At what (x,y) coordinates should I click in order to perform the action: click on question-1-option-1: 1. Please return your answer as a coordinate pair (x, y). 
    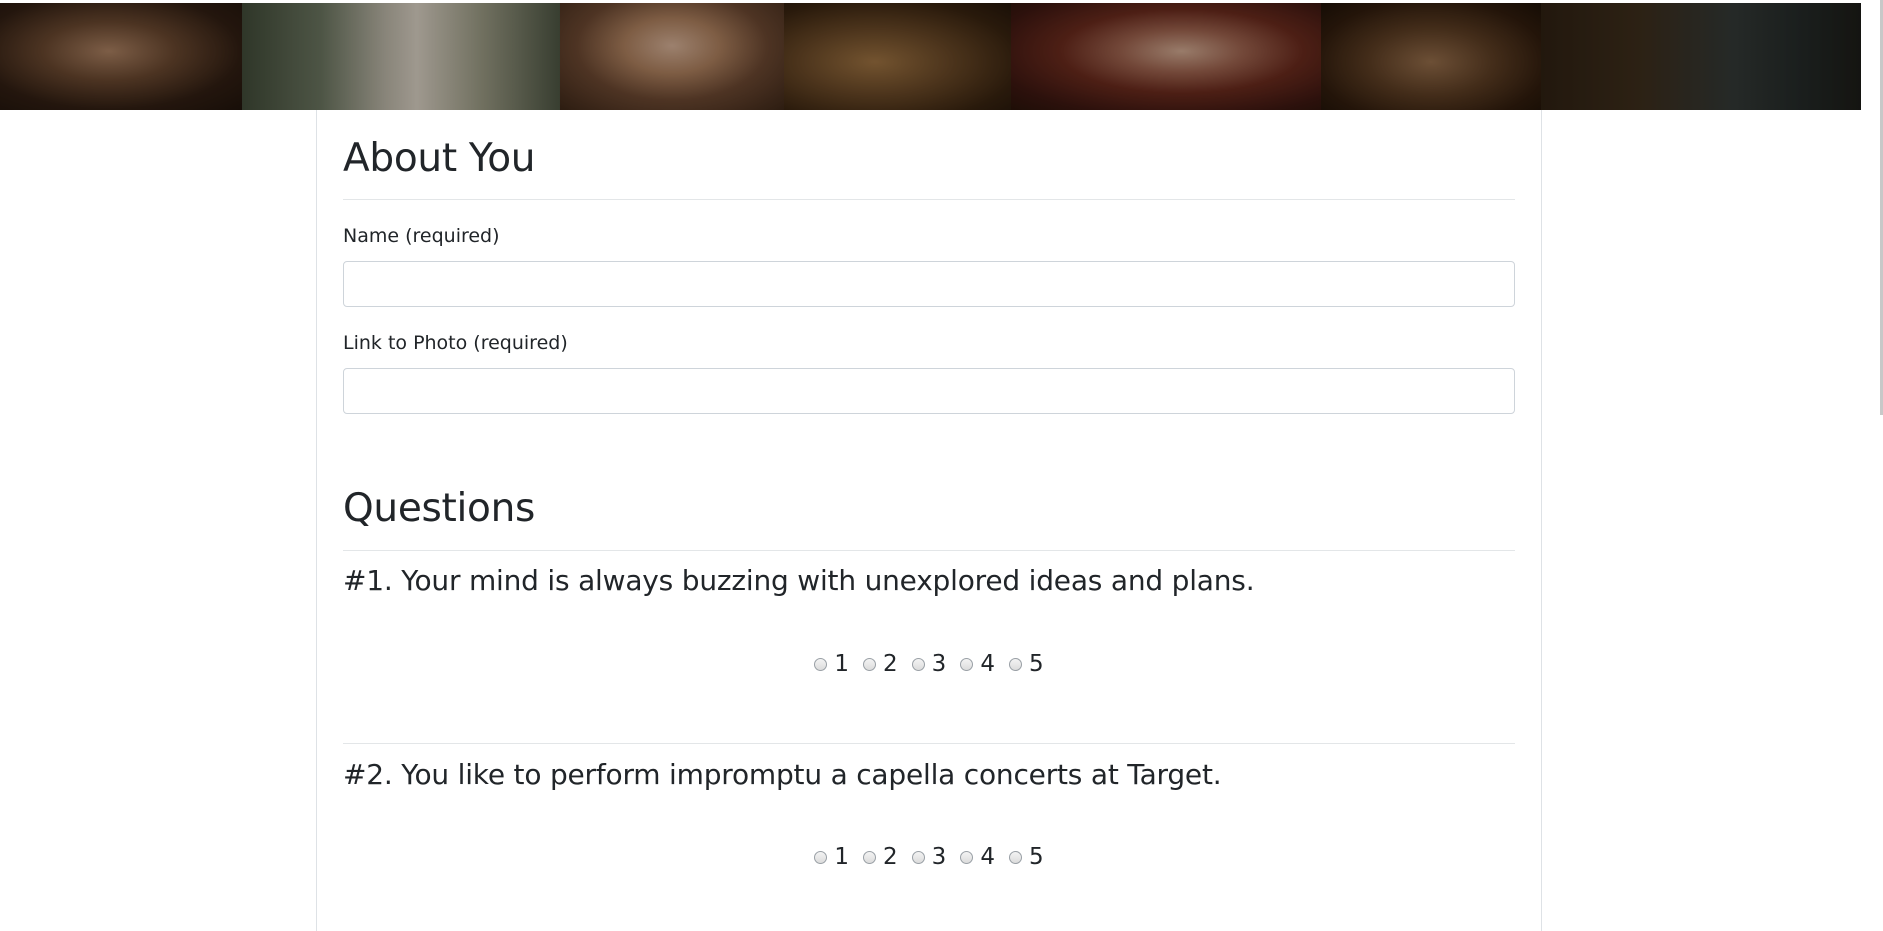
    Looking at the image, I should click on (831, 664).